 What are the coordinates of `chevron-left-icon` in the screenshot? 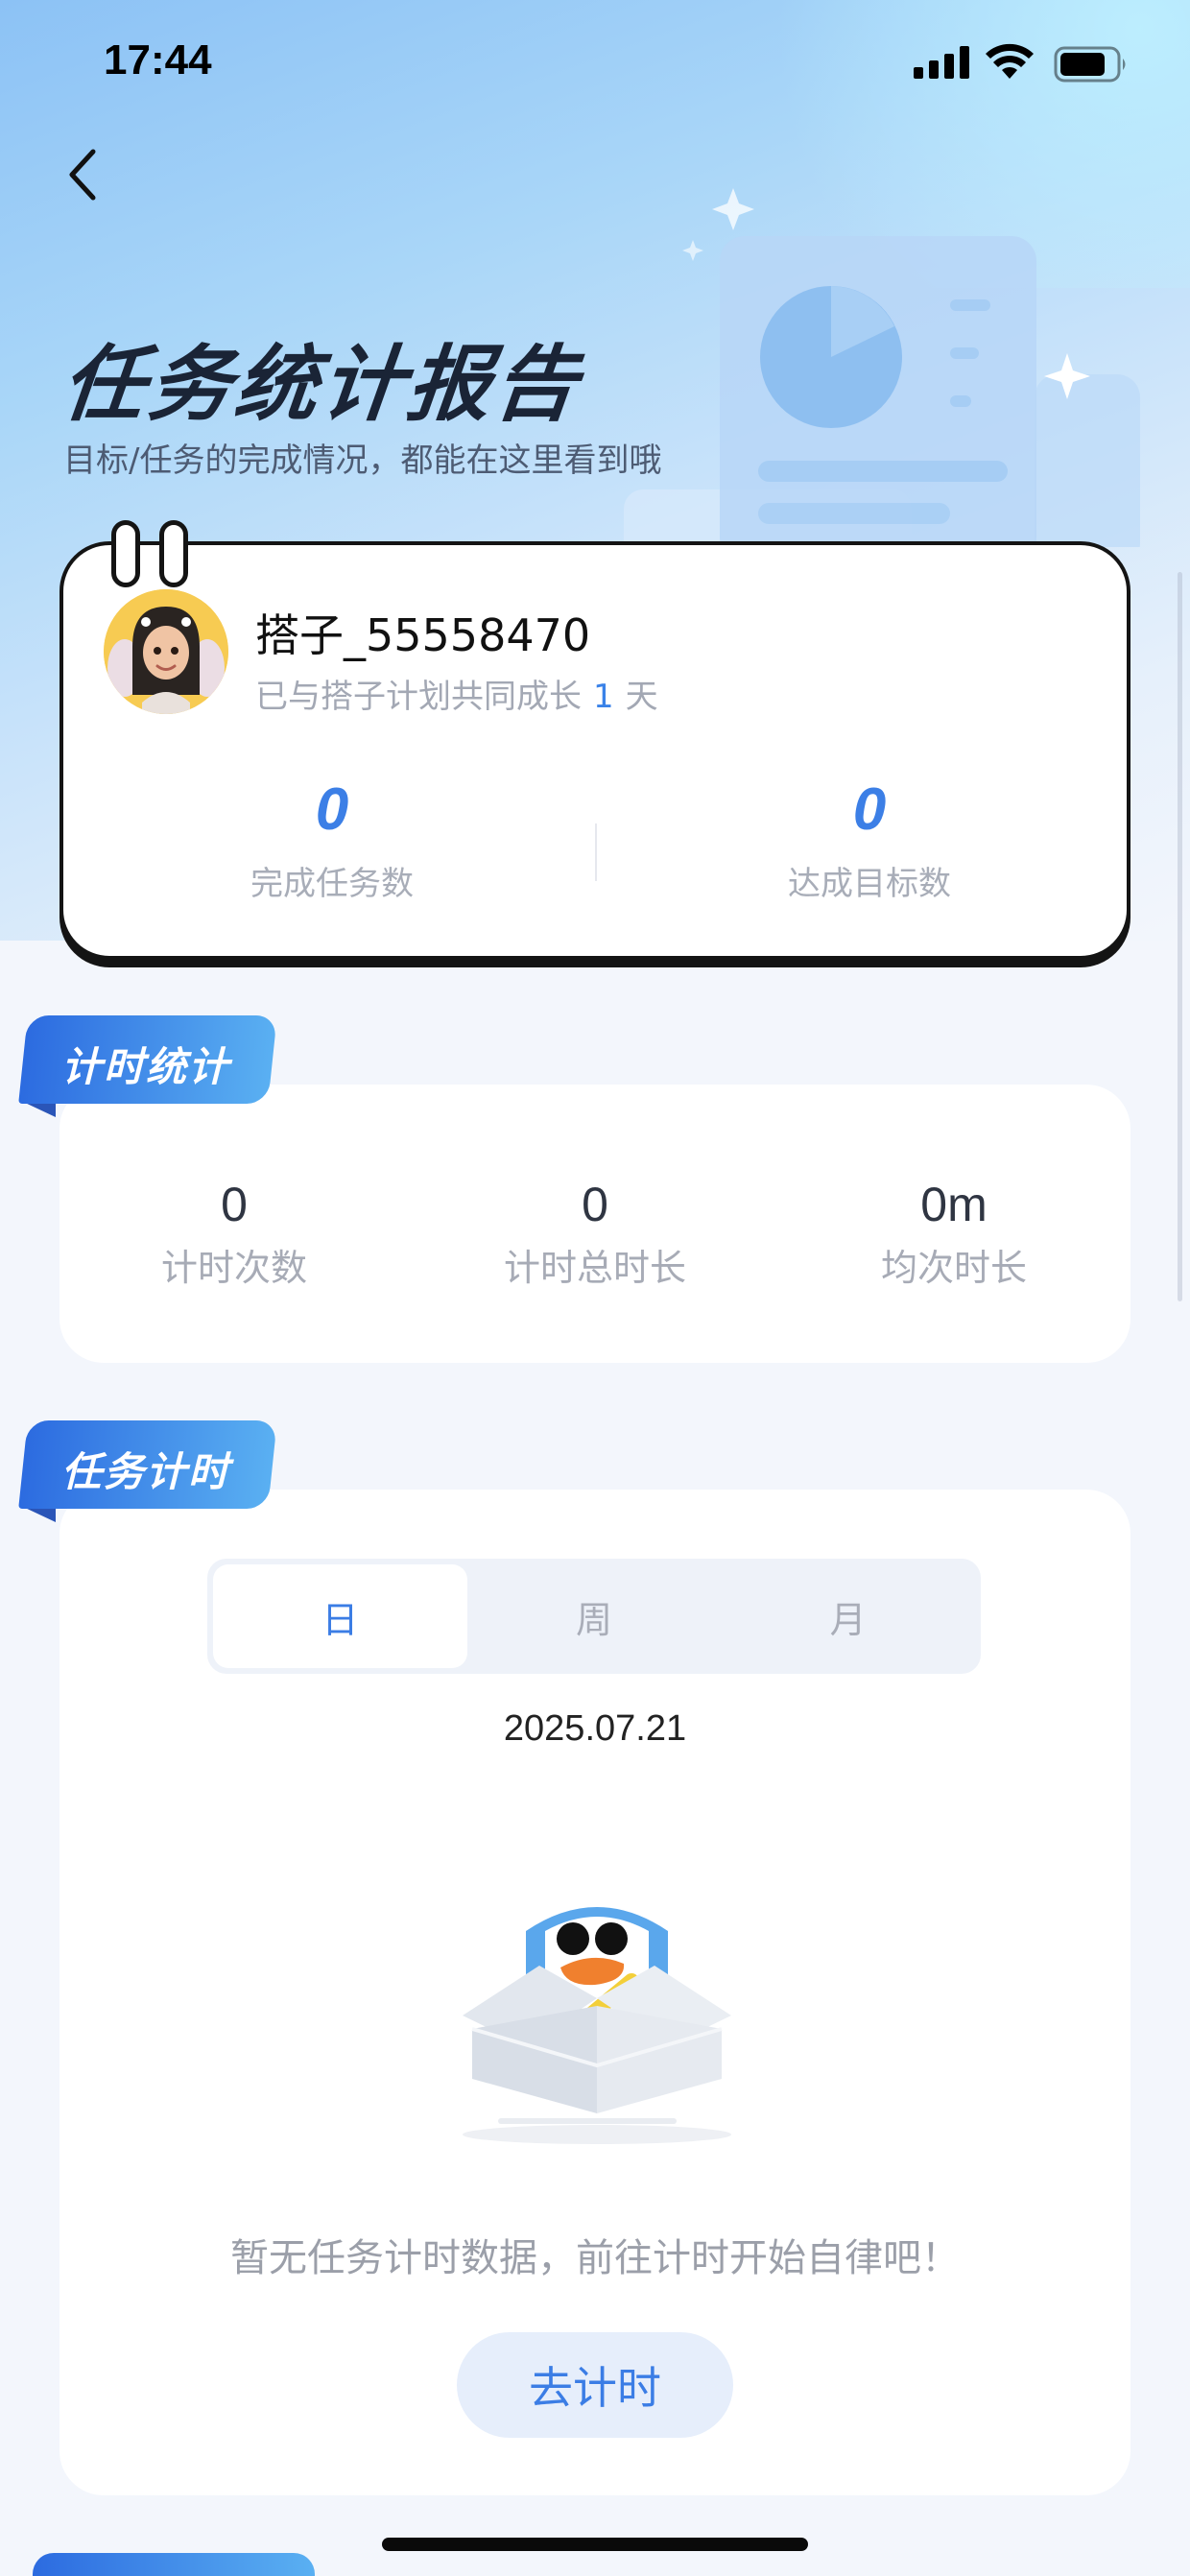 It's located at (82, 175).